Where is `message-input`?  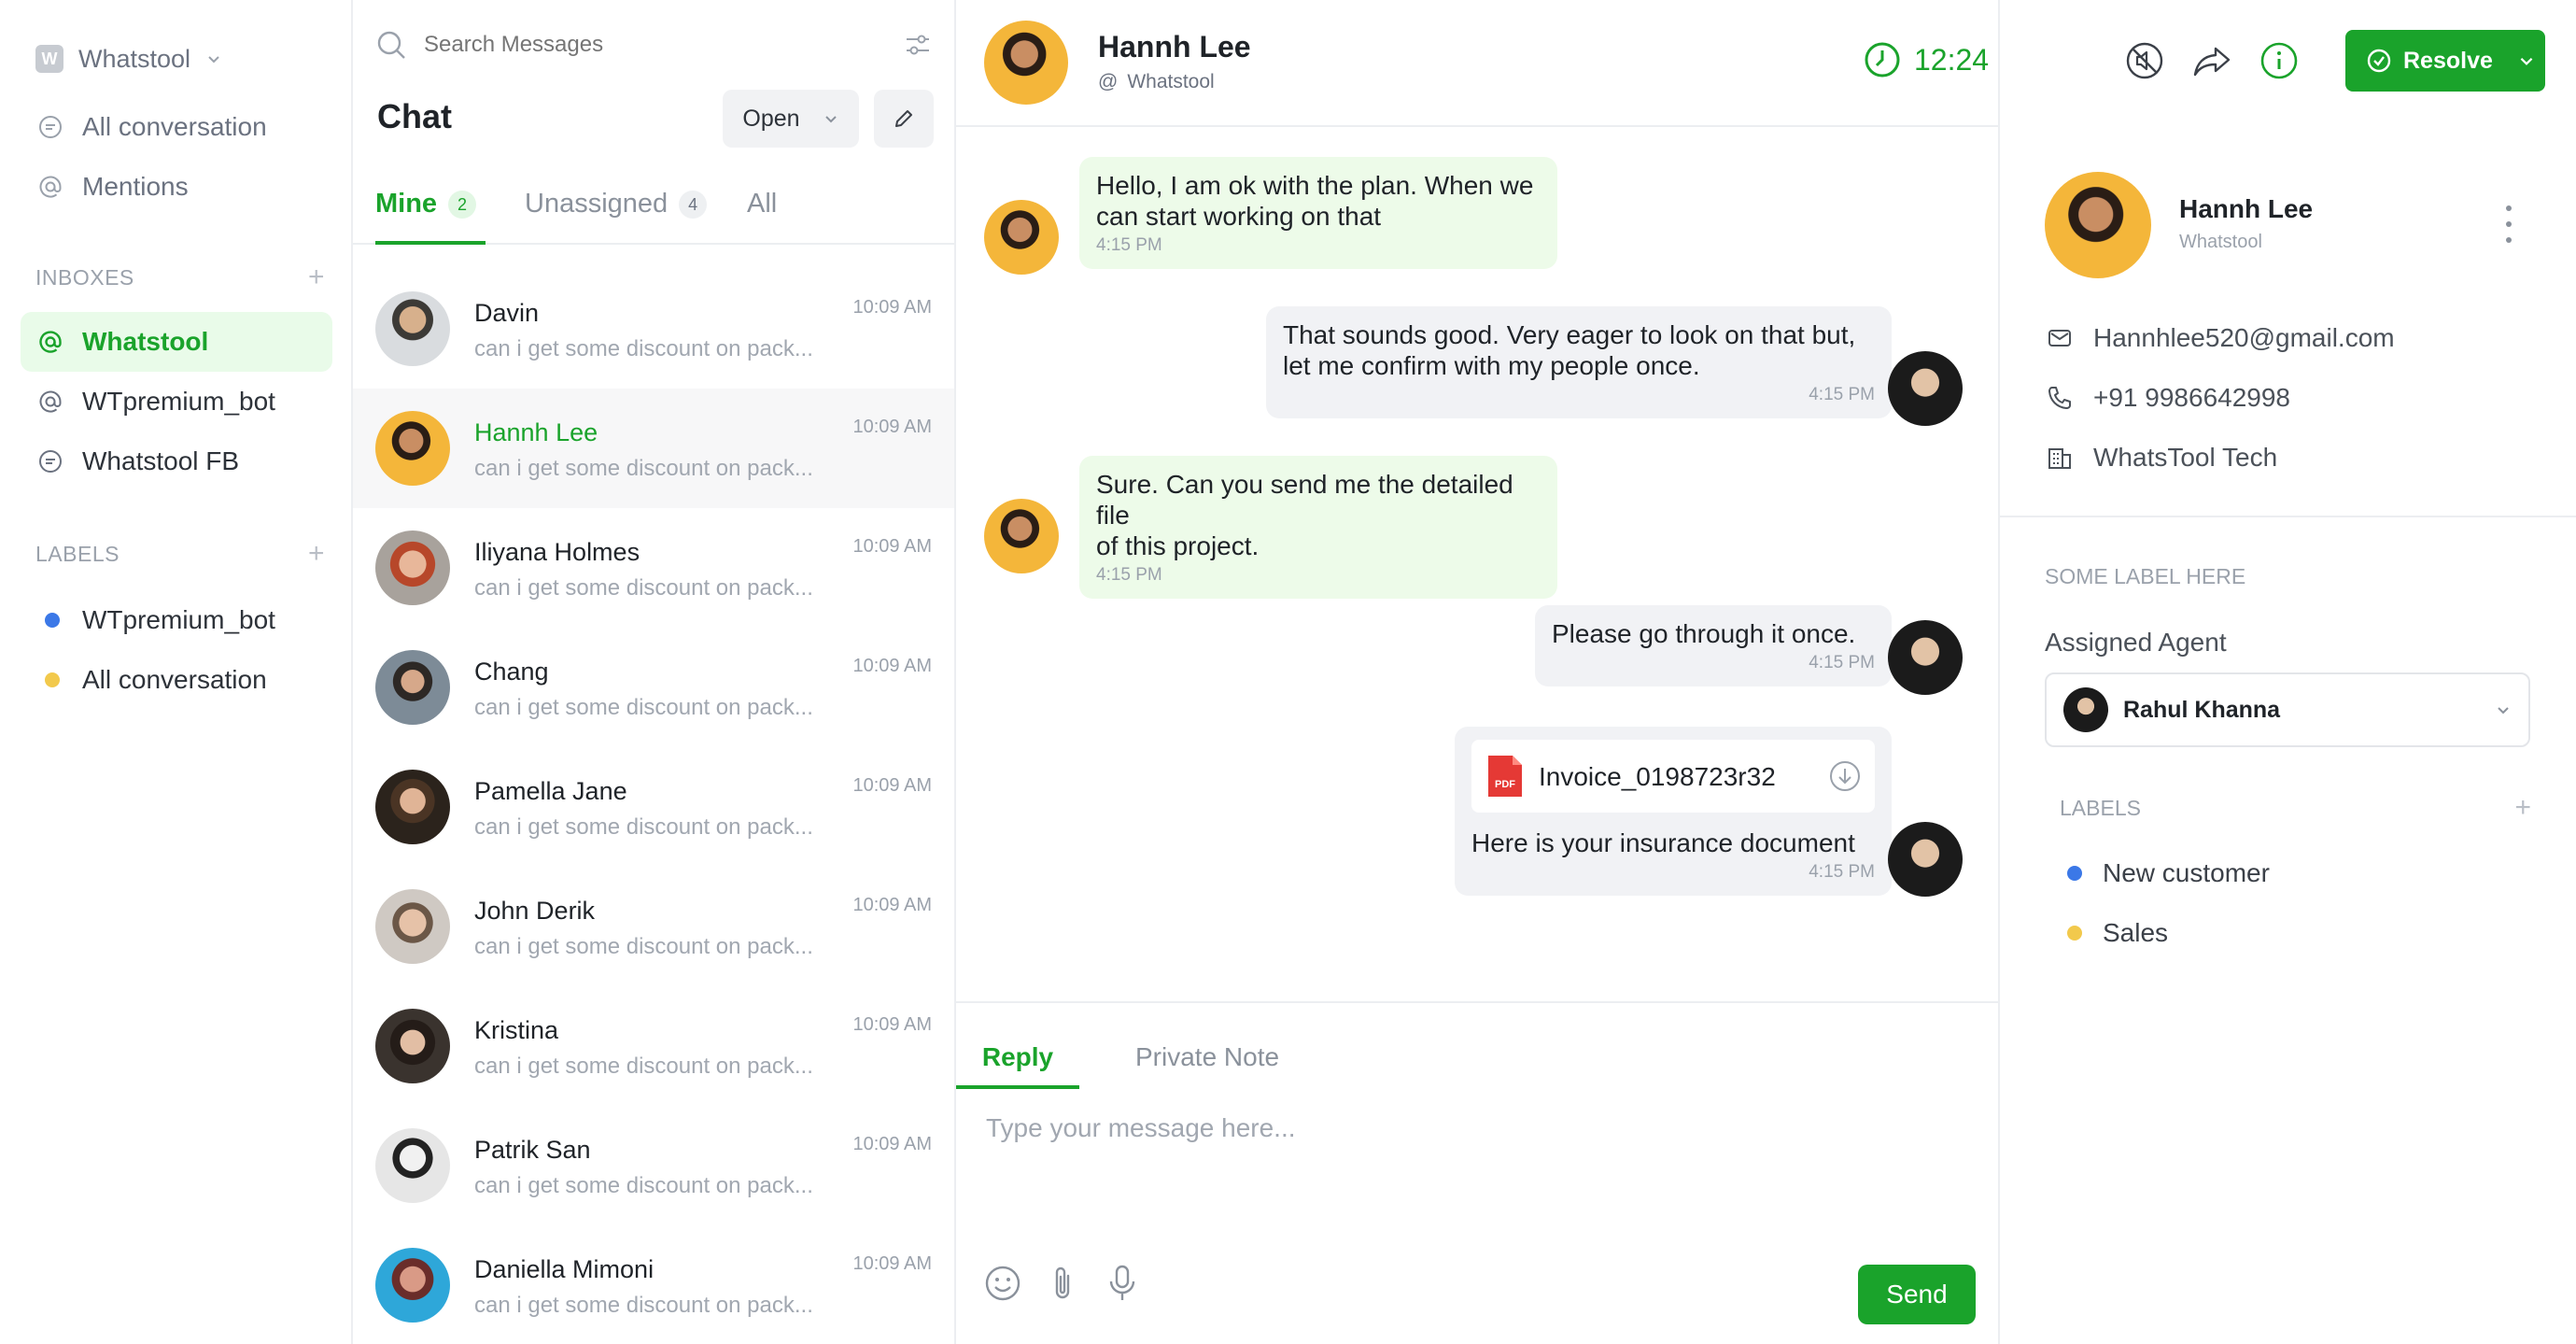
message-input is located at coordinates (1453, 1128).